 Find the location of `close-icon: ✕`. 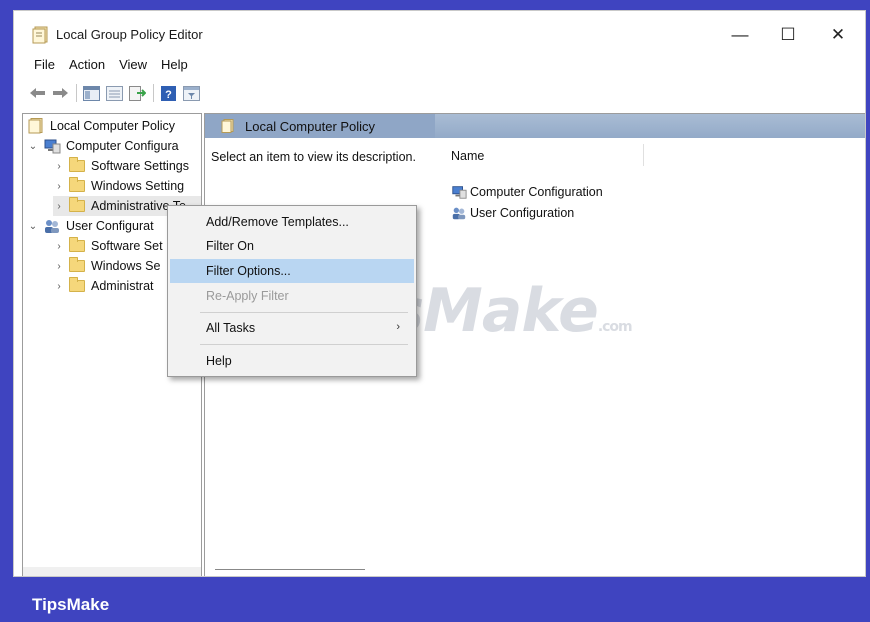

close-icon: ✕ is located at coordinates (838, 34).